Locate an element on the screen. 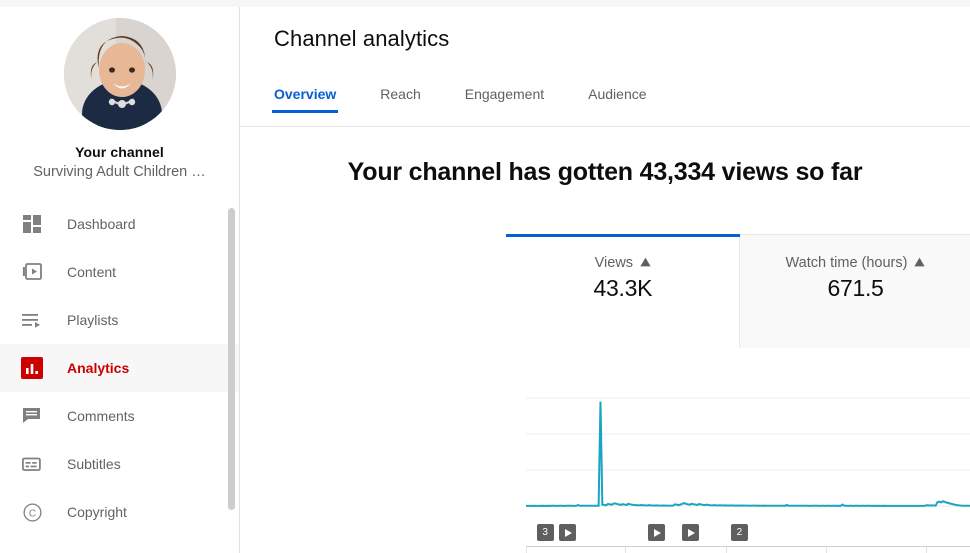 The image size is (970, 553). sidebar-item-subtitles: Subtitles is located at coordinates (119, 464).